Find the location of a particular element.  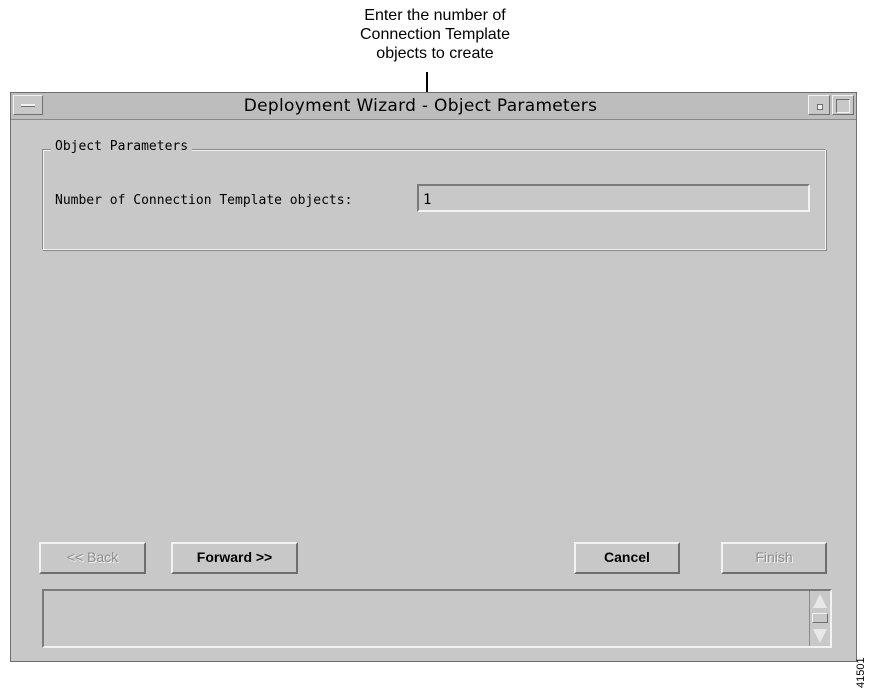

connection-template-count-input: 1 is located at coordinates (613, 198).